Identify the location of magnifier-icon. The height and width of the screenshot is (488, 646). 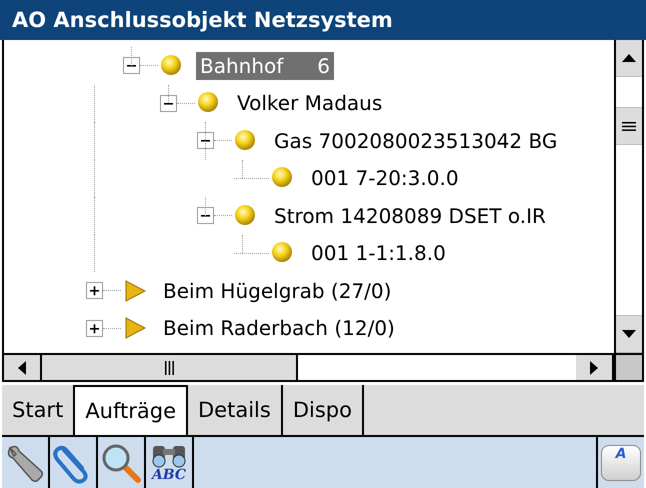
(121, 463).